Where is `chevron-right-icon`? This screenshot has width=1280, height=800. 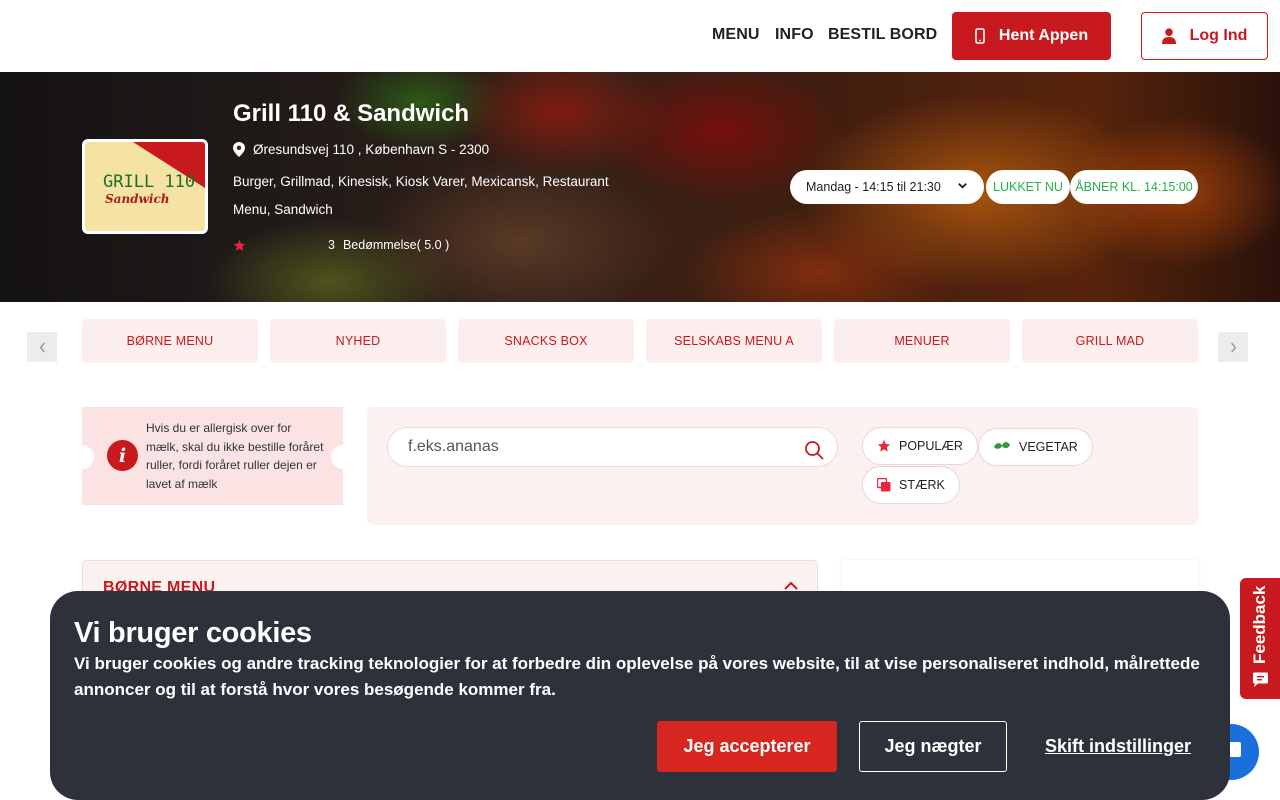 chevron-right-icon is located at coordinates (1233, 347).